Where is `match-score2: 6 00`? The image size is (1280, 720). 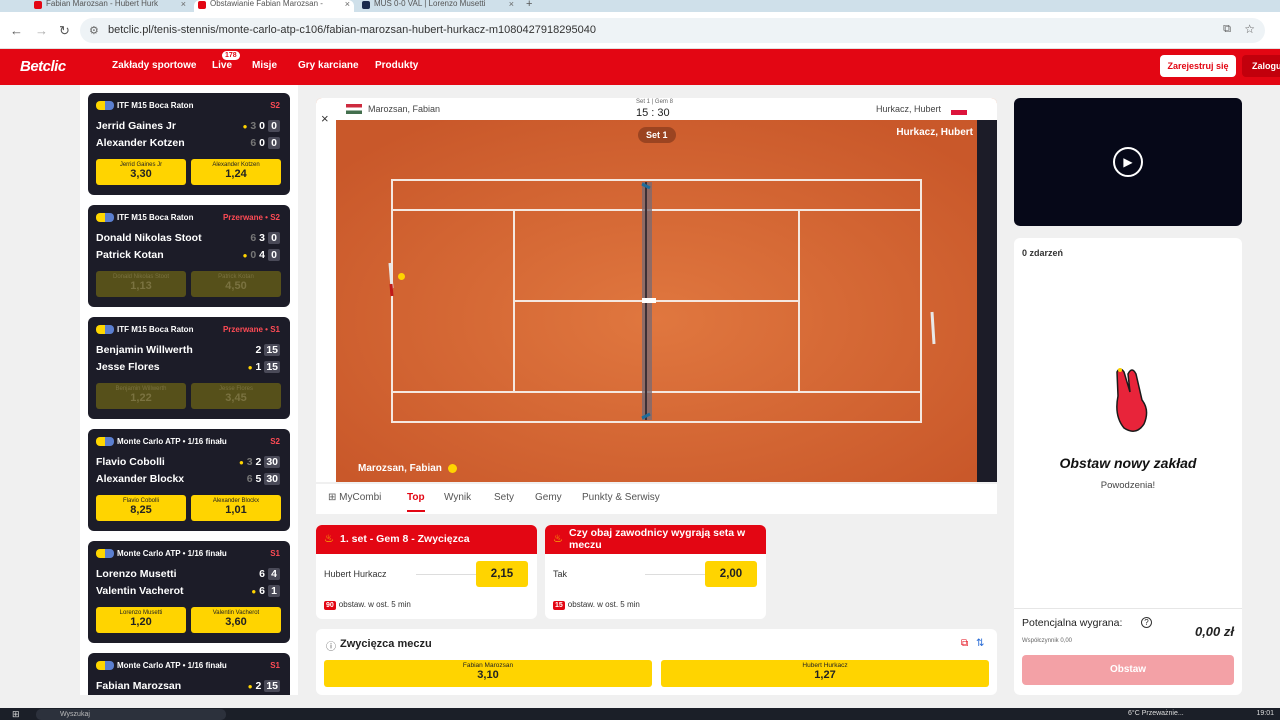
match-score2: 6 00 is located at coordinates (265, 143).